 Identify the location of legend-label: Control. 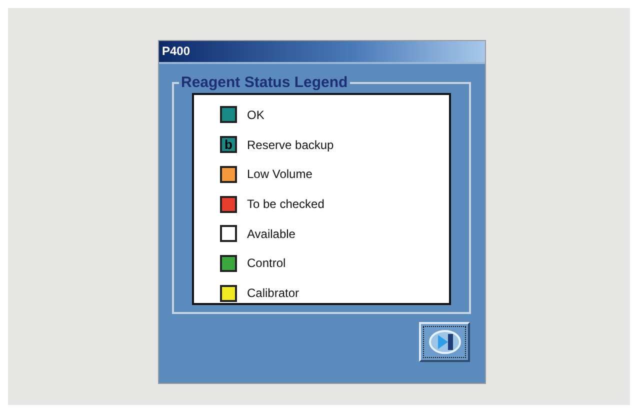
(266, 263).